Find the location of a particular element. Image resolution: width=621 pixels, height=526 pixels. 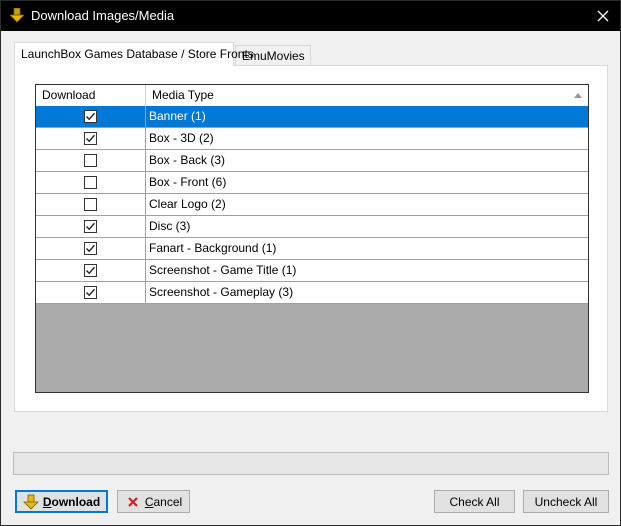

table-row: Banner (1) is located at coordinates (312, 117).